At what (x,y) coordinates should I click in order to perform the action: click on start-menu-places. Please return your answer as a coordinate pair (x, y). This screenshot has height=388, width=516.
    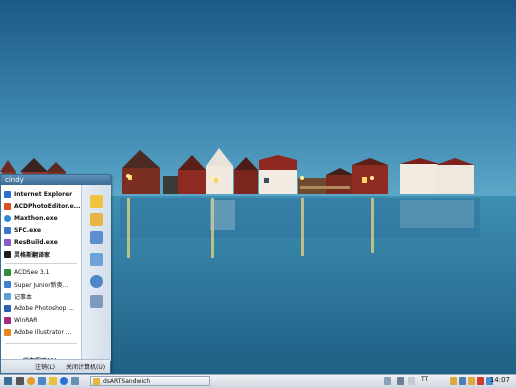
    Looking at the image, I should click on (96, 273).